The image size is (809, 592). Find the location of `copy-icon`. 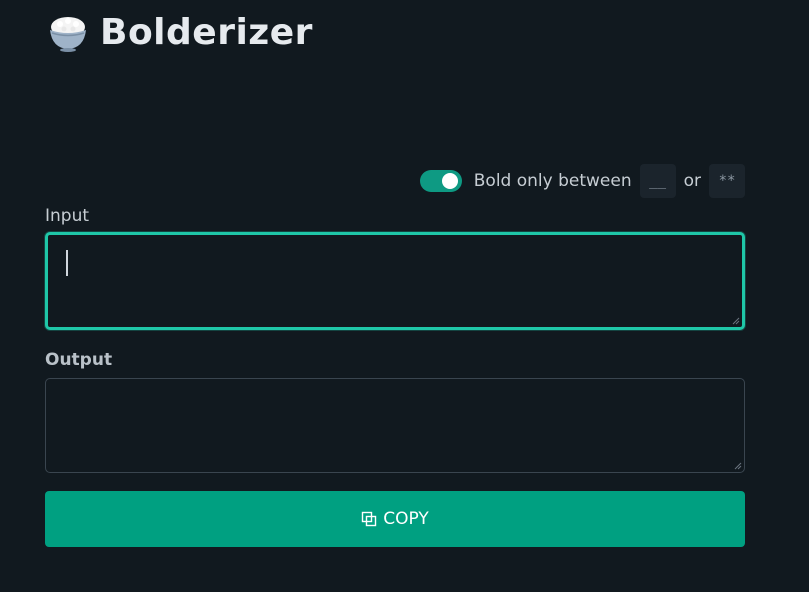

copy-icon is located at coordinates (369, 519).